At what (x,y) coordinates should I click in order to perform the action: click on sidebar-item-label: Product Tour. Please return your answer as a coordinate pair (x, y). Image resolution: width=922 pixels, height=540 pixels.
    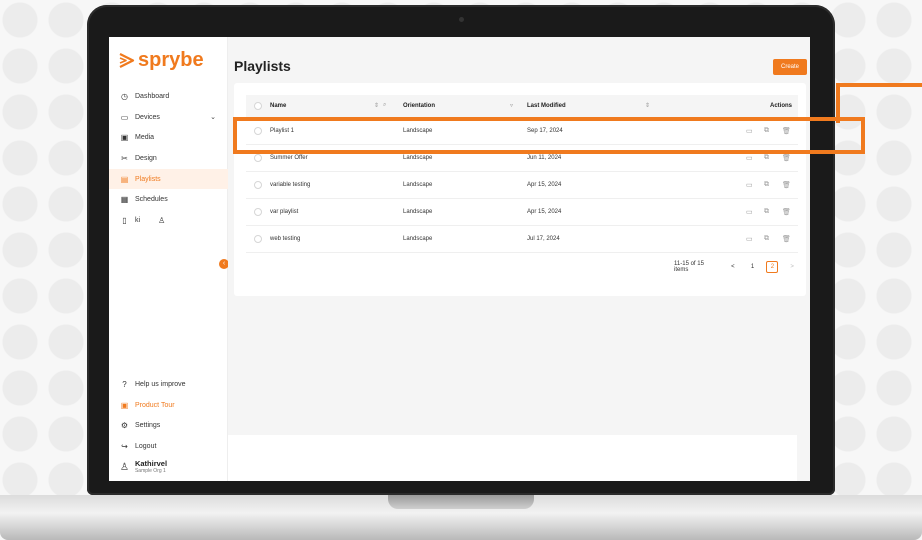
    Looking at the image, I should click on (155, 405).